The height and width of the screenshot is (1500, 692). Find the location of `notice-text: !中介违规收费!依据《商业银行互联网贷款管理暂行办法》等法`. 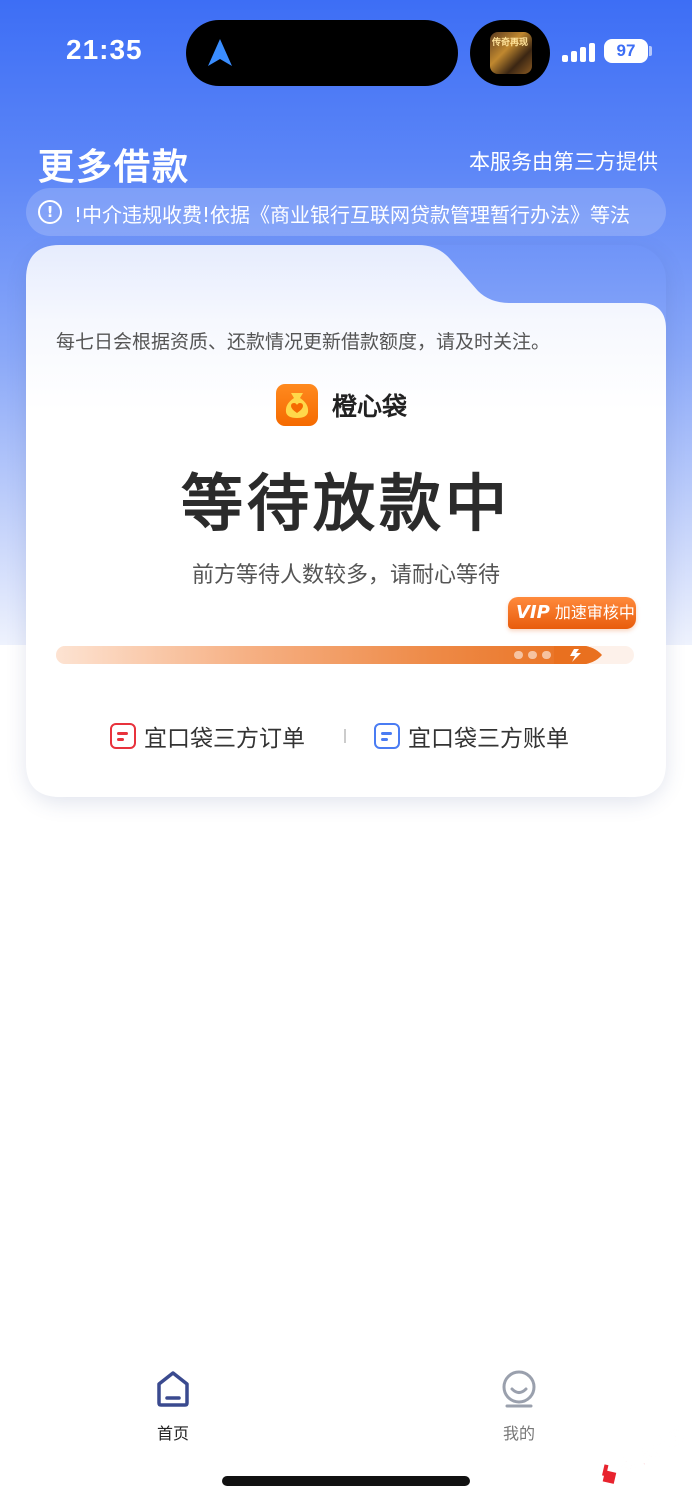

notice-text: !中介违规收费!依据《商业银行互联网贷款管理暂行办法》等法 is located at coordinates (352, 215).